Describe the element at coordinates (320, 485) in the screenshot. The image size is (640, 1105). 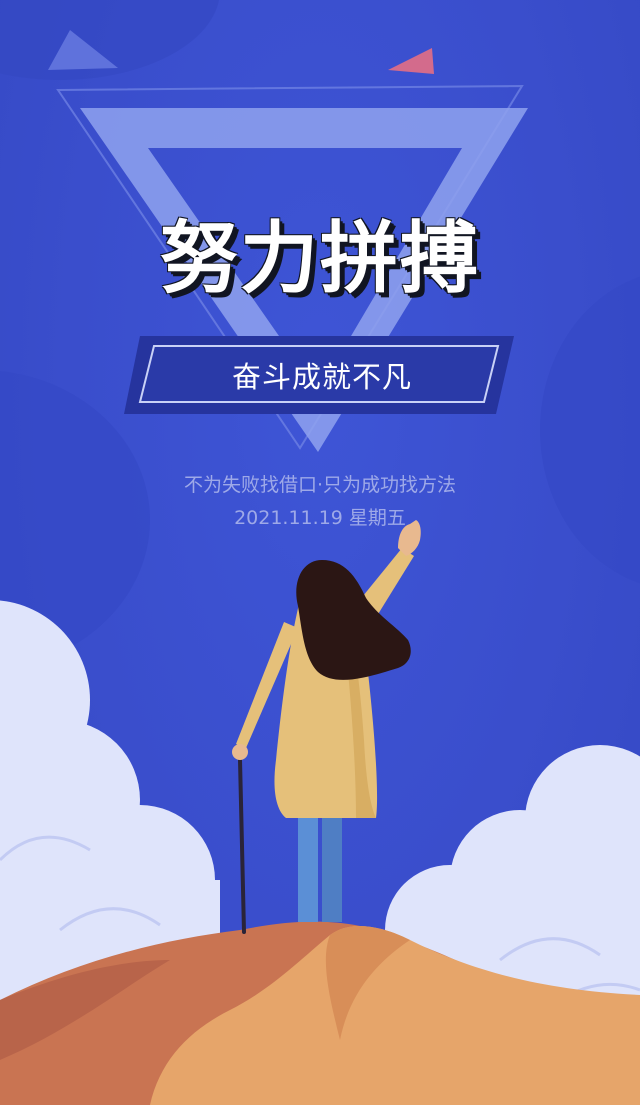
I see `slogan: 不为失败找借口·只为成功找方法` at that location.